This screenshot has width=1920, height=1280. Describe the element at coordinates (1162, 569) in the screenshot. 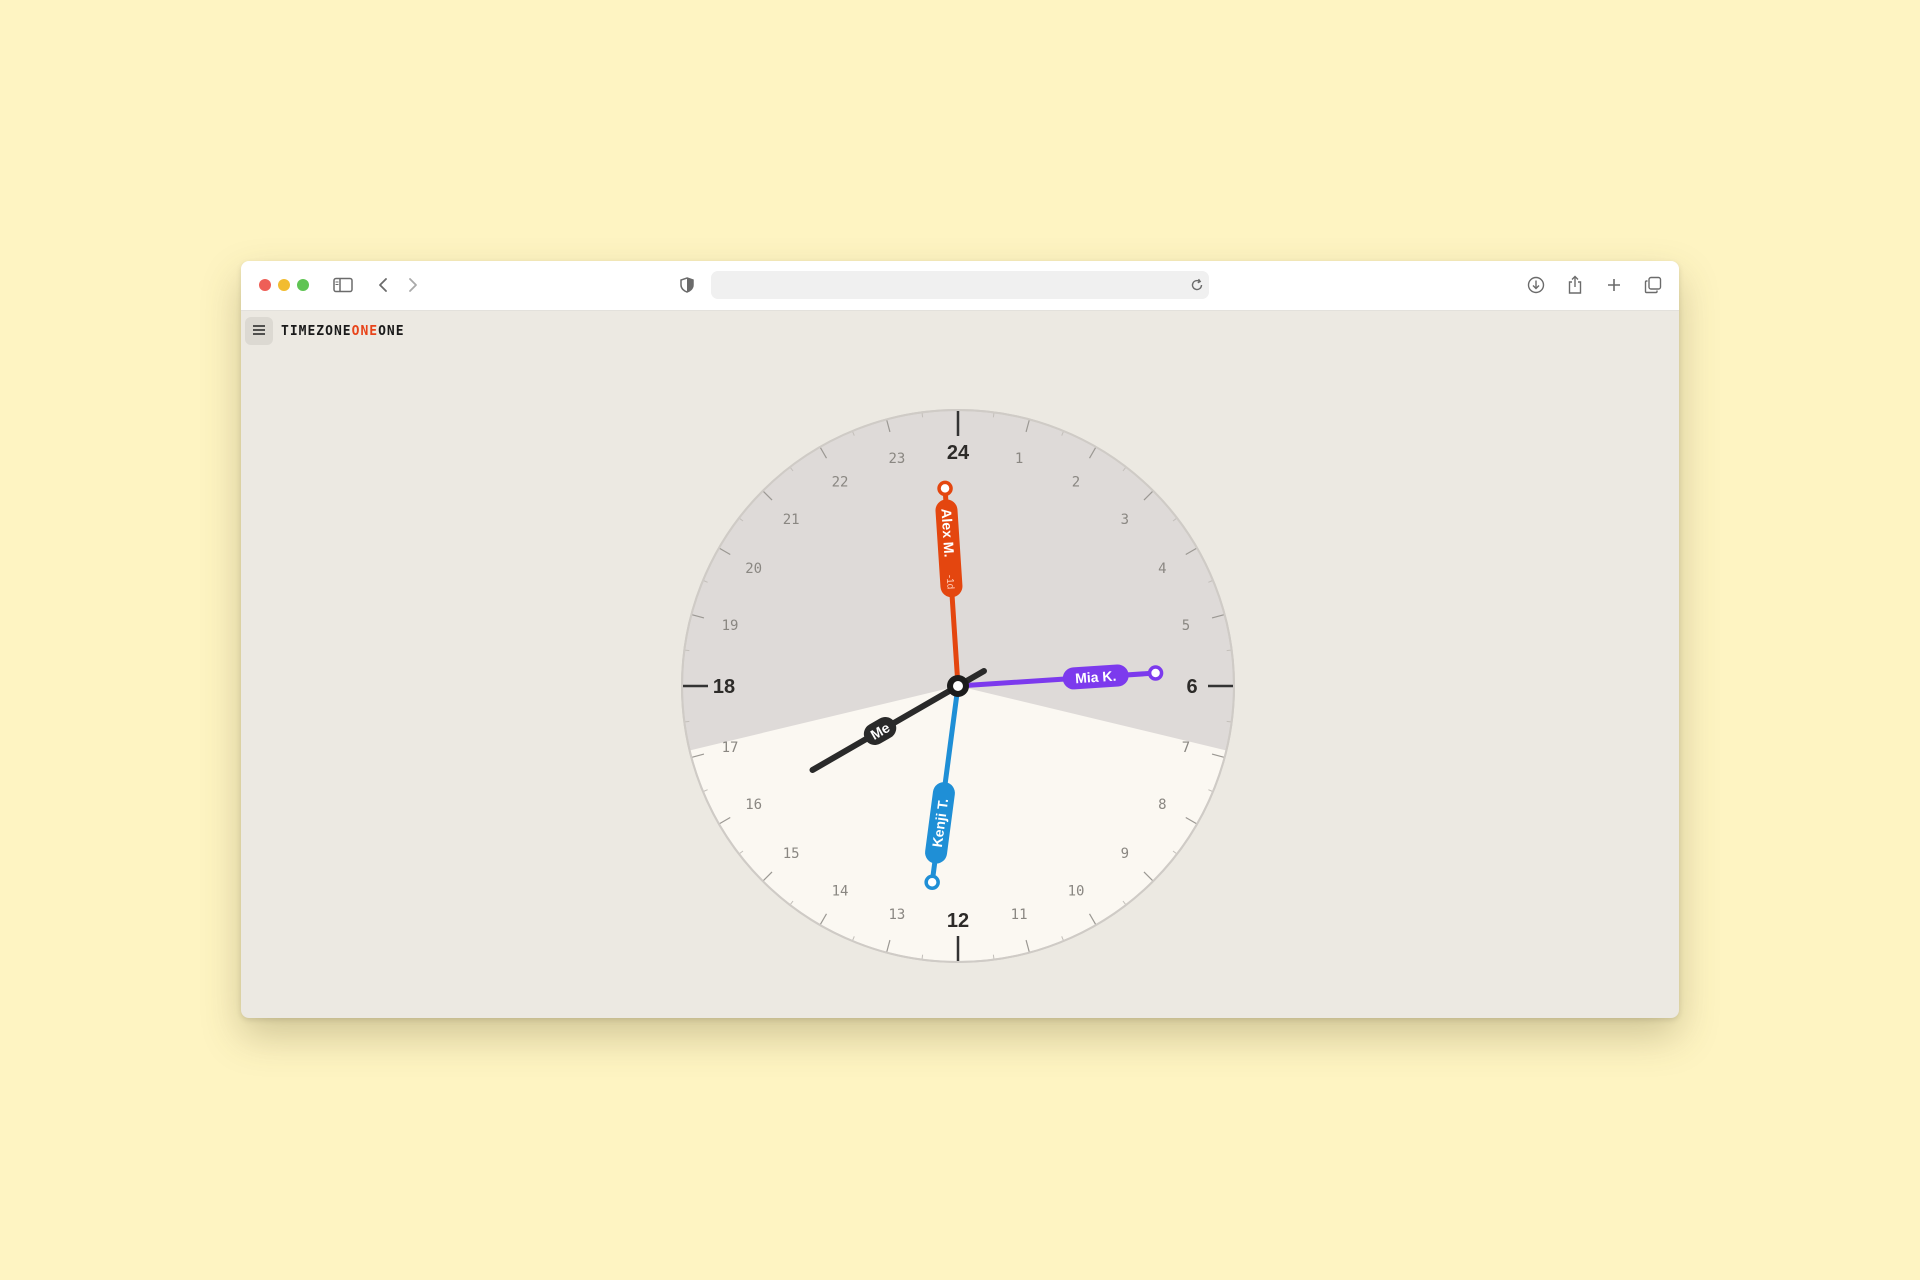

I see `hour-label-4: 4` at that location.